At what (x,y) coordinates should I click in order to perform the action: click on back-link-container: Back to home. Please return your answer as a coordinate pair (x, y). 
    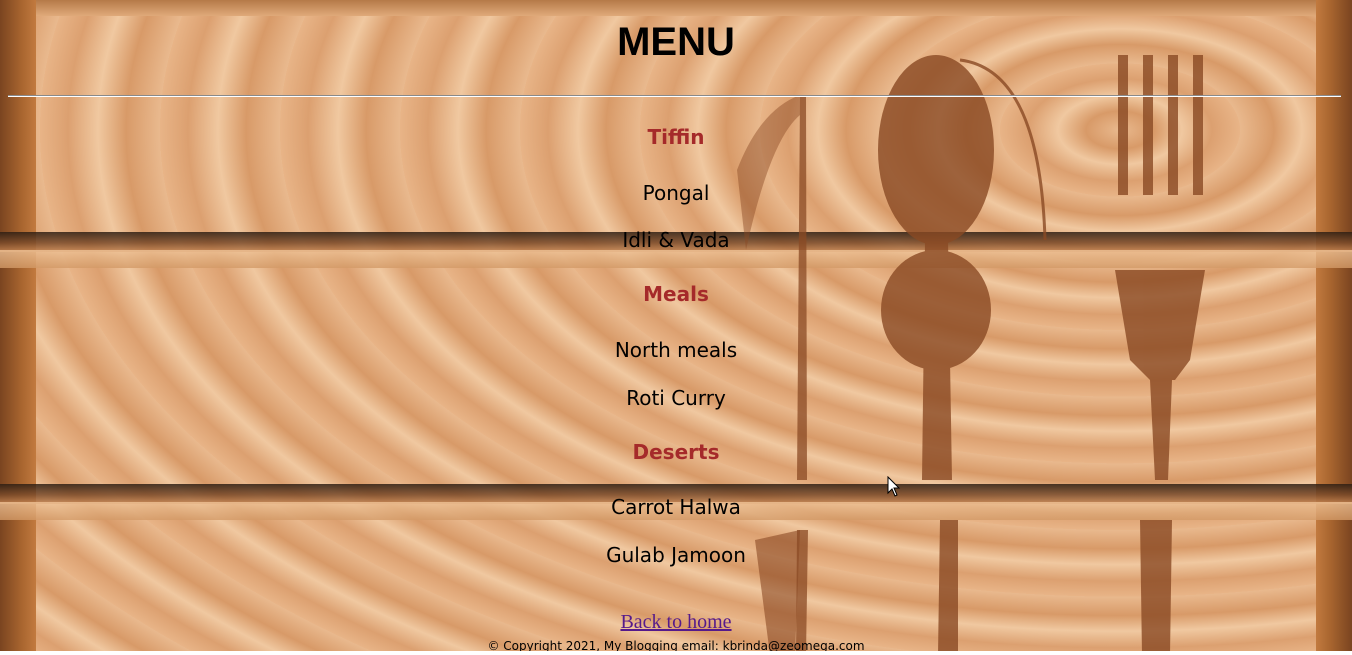
    Looking at the image, I should click on (676, 622).